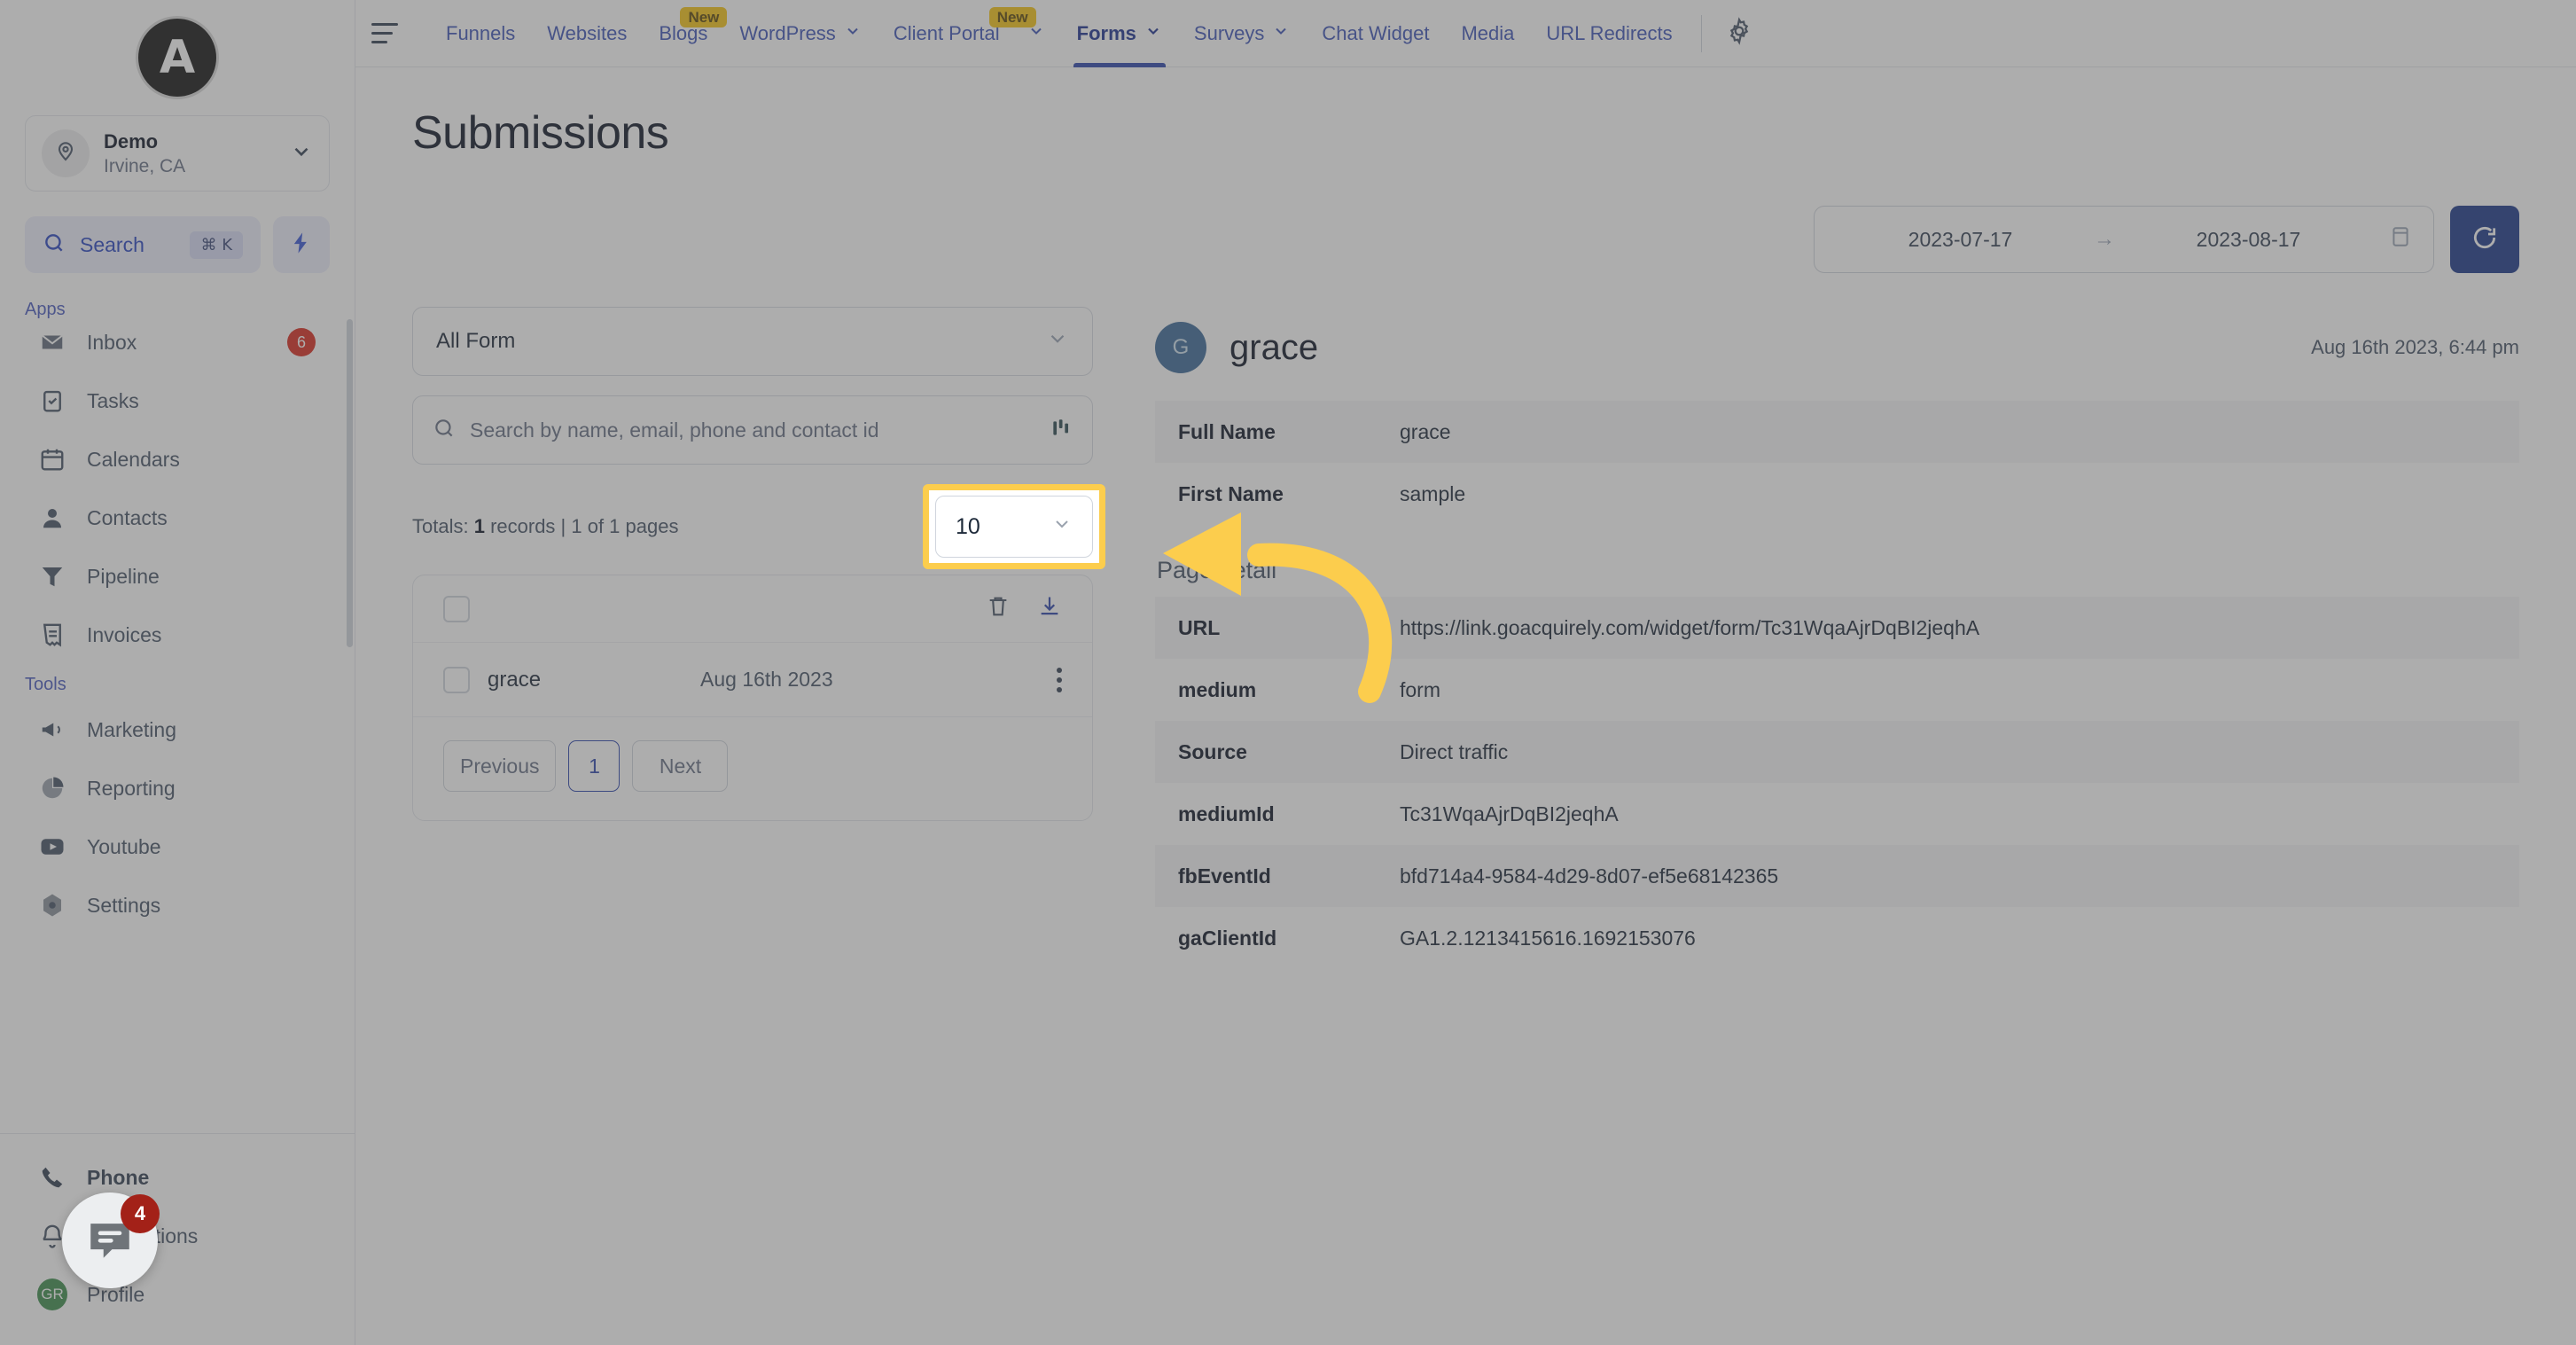 Image resolution: width=2576 pixels, height=1345 pixels. What do you see at coordinates (177, 153) in the screenshot?
I see `location-switcher: Demo Irvine, CA` at bounding box center [177, 153].